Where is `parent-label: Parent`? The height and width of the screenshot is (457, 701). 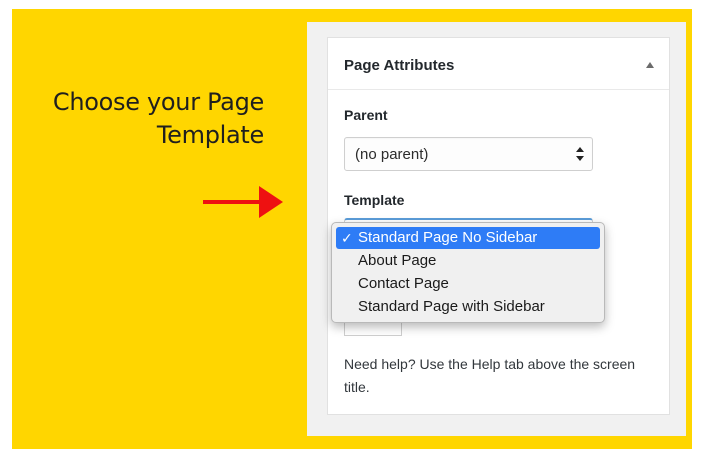 parent-label: Parent is located at coordinates (366, 115).